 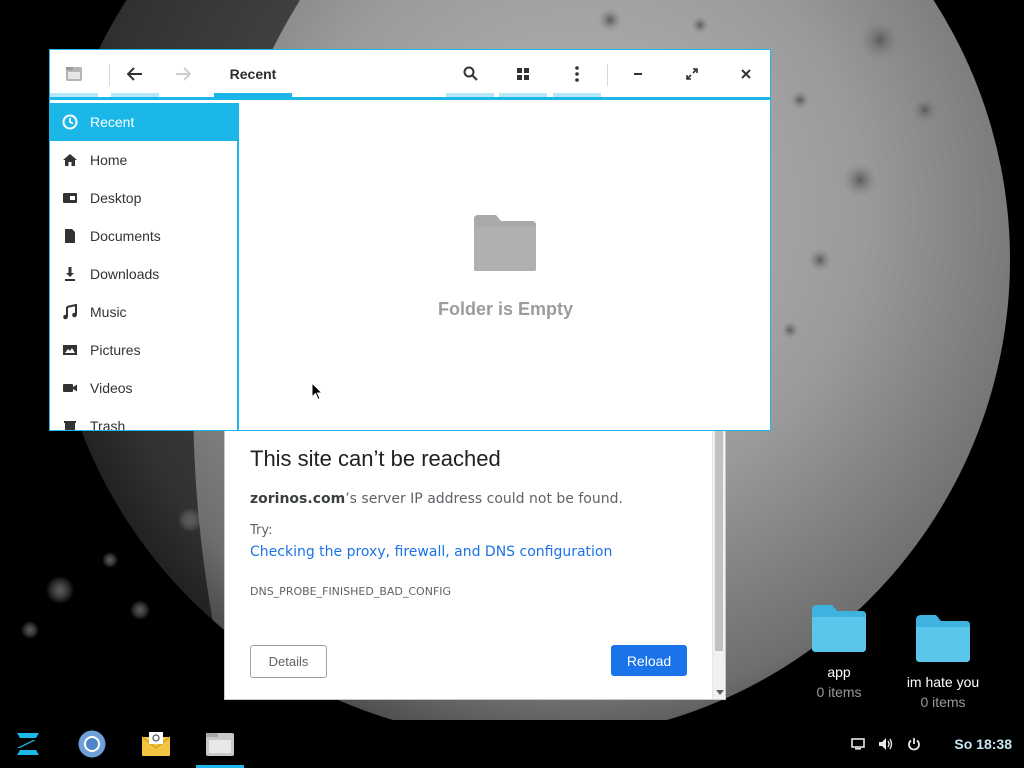 I want to click on close-icon, so click(x=746, y=73).